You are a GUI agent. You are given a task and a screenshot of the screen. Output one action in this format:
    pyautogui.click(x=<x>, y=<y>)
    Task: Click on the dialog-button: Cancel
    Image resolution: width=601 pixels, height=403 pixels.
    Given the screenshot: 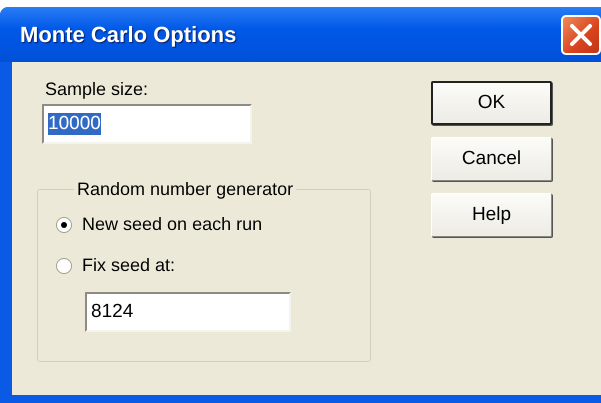 What is the action you would take?
    pyautogui.click(x=491, y=159)
    